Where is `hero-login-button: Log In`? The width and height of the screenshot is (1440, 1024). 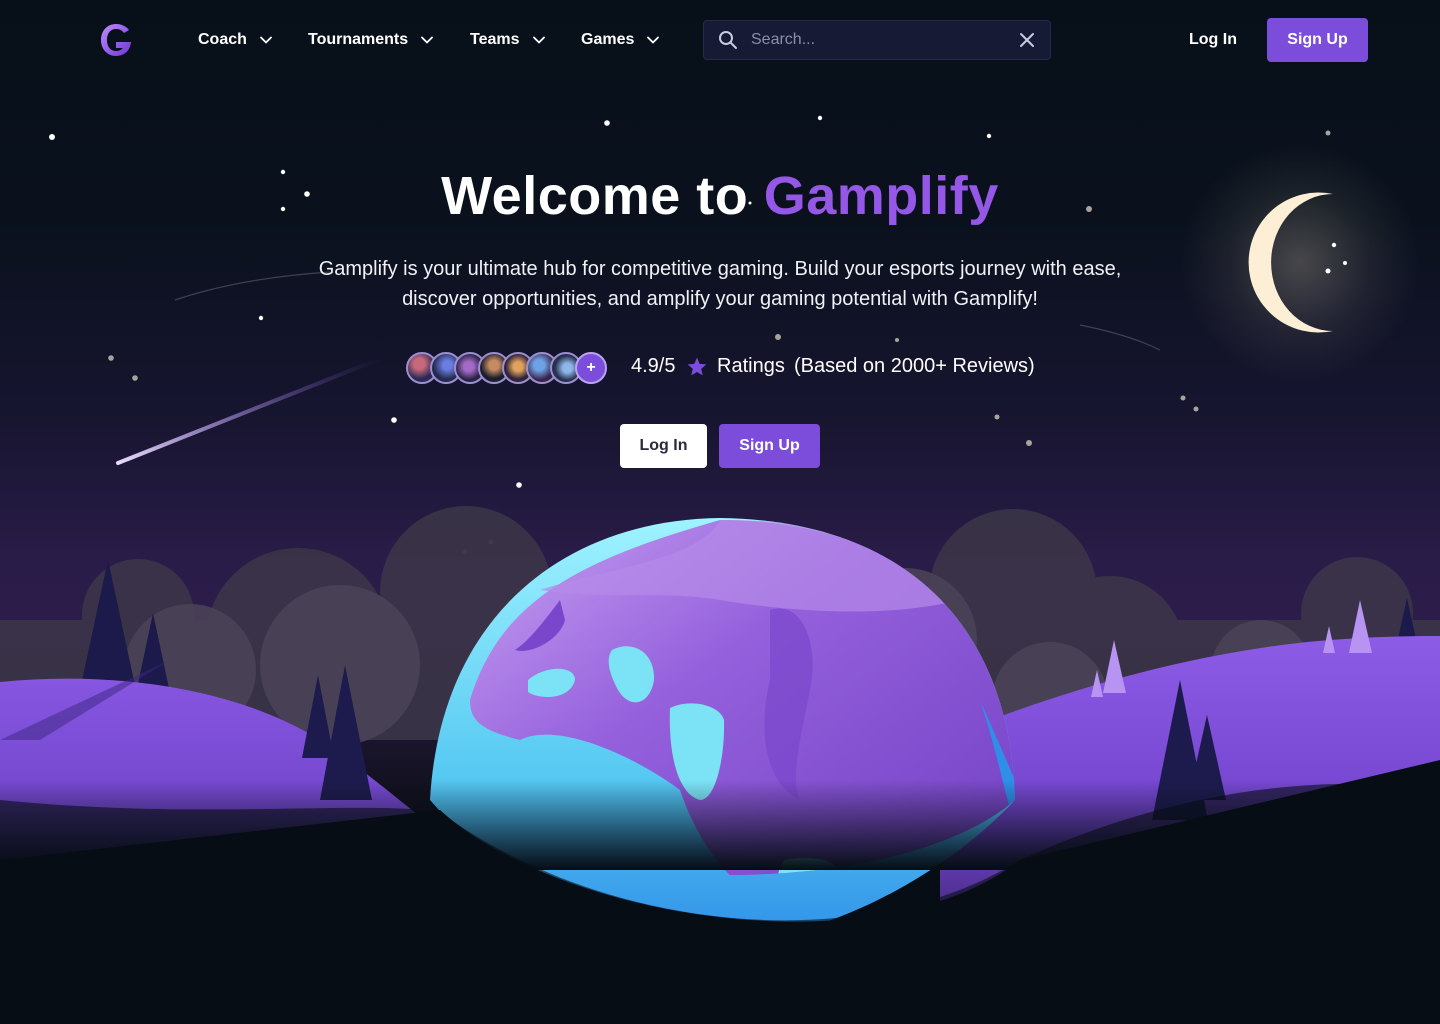 hero-login-button: Log In is located at coordinates (663, 446).